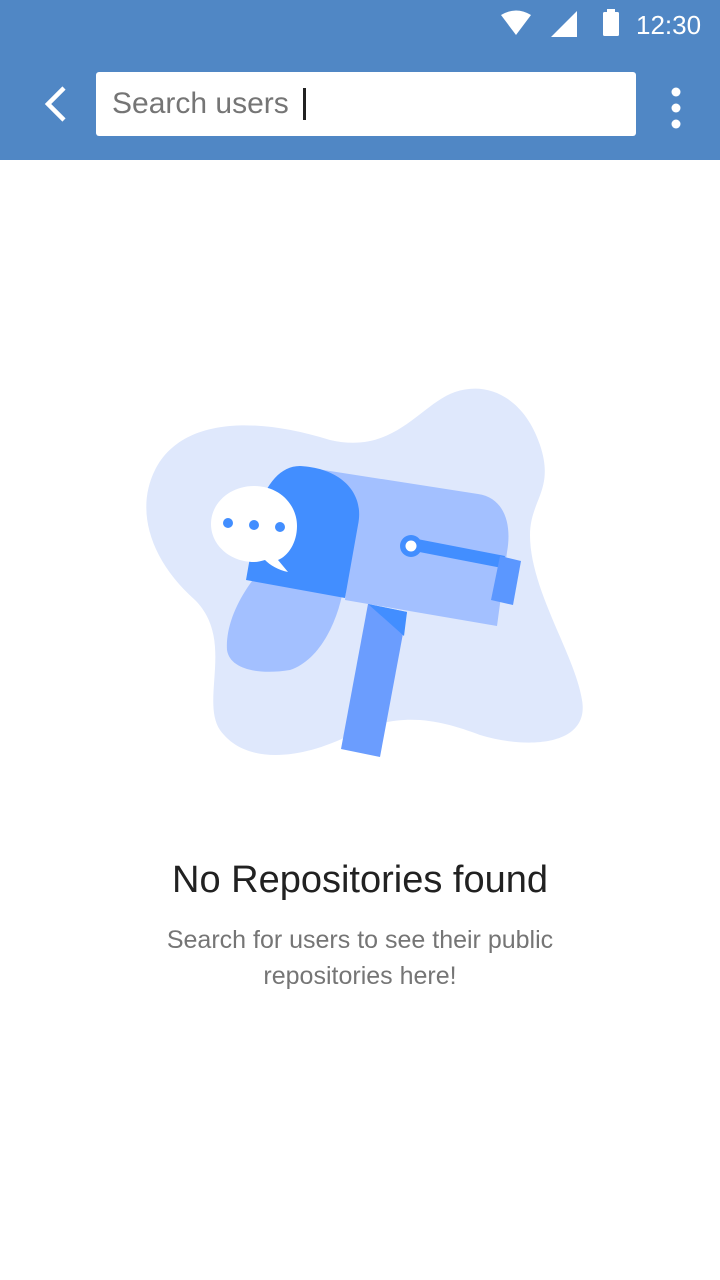 Image resolution: width=720 pixels, height=1280 pixels. What do you see at coordinates (564, 24) in the screenshot?
I see `cell-signal-icon` at bounding box center [564, 24].